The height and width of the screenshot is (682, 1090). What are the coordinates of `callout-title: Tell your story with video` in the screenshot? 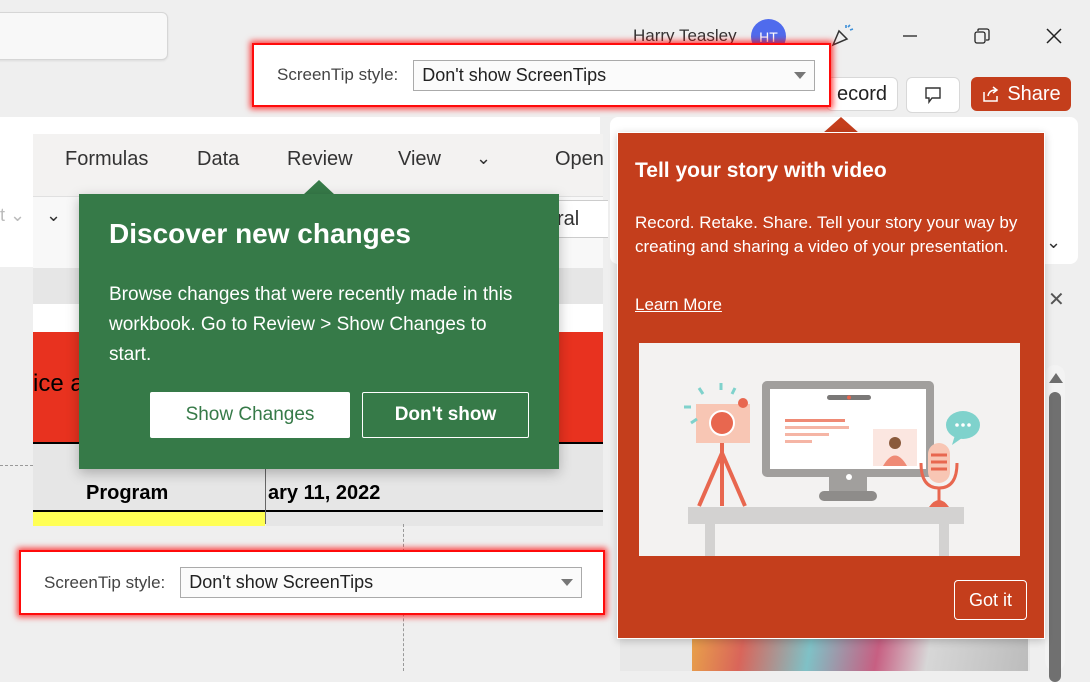 It's located at (761, 170).